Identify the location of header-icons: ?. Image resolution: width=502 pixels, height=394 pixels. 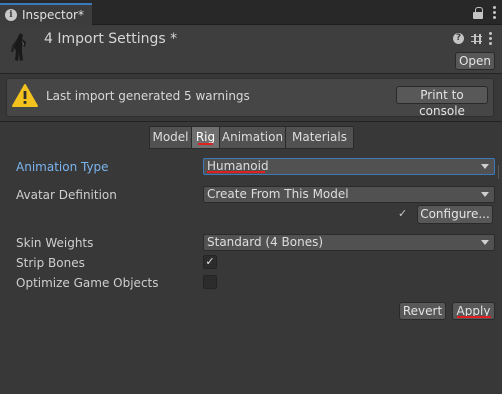
(472, 38).